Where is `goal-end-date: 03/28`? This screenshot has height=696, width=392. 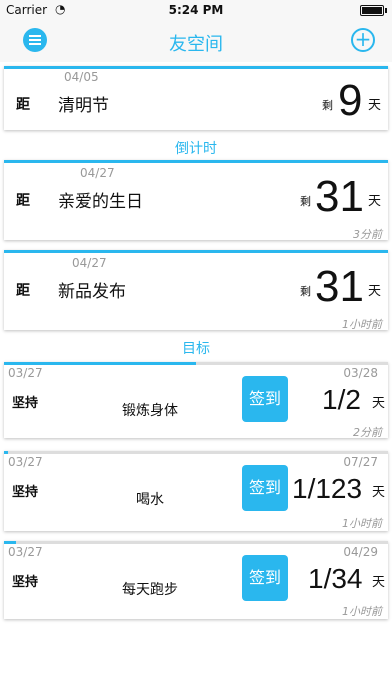
goal-end-date: 03/28 is located at coordinates (360, 373).